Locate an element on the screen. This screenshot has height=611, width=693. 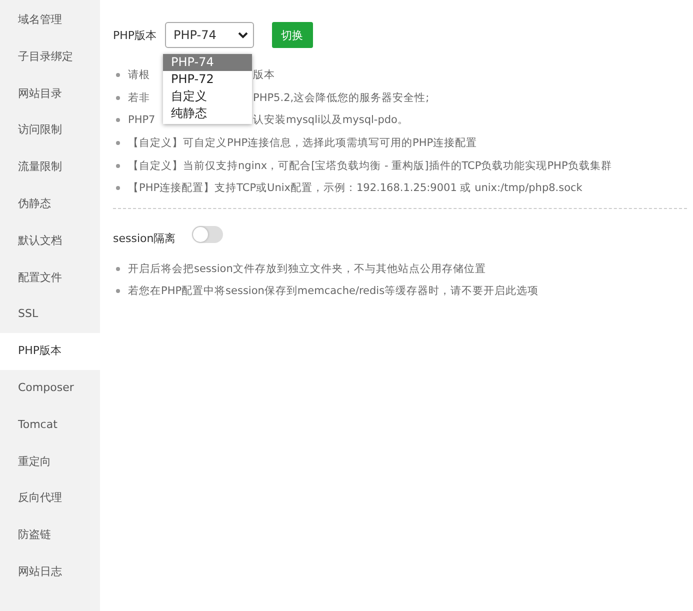
note-text: 认安装mysqli以及mysql-pdo。 is located at coordinates (330, 120).